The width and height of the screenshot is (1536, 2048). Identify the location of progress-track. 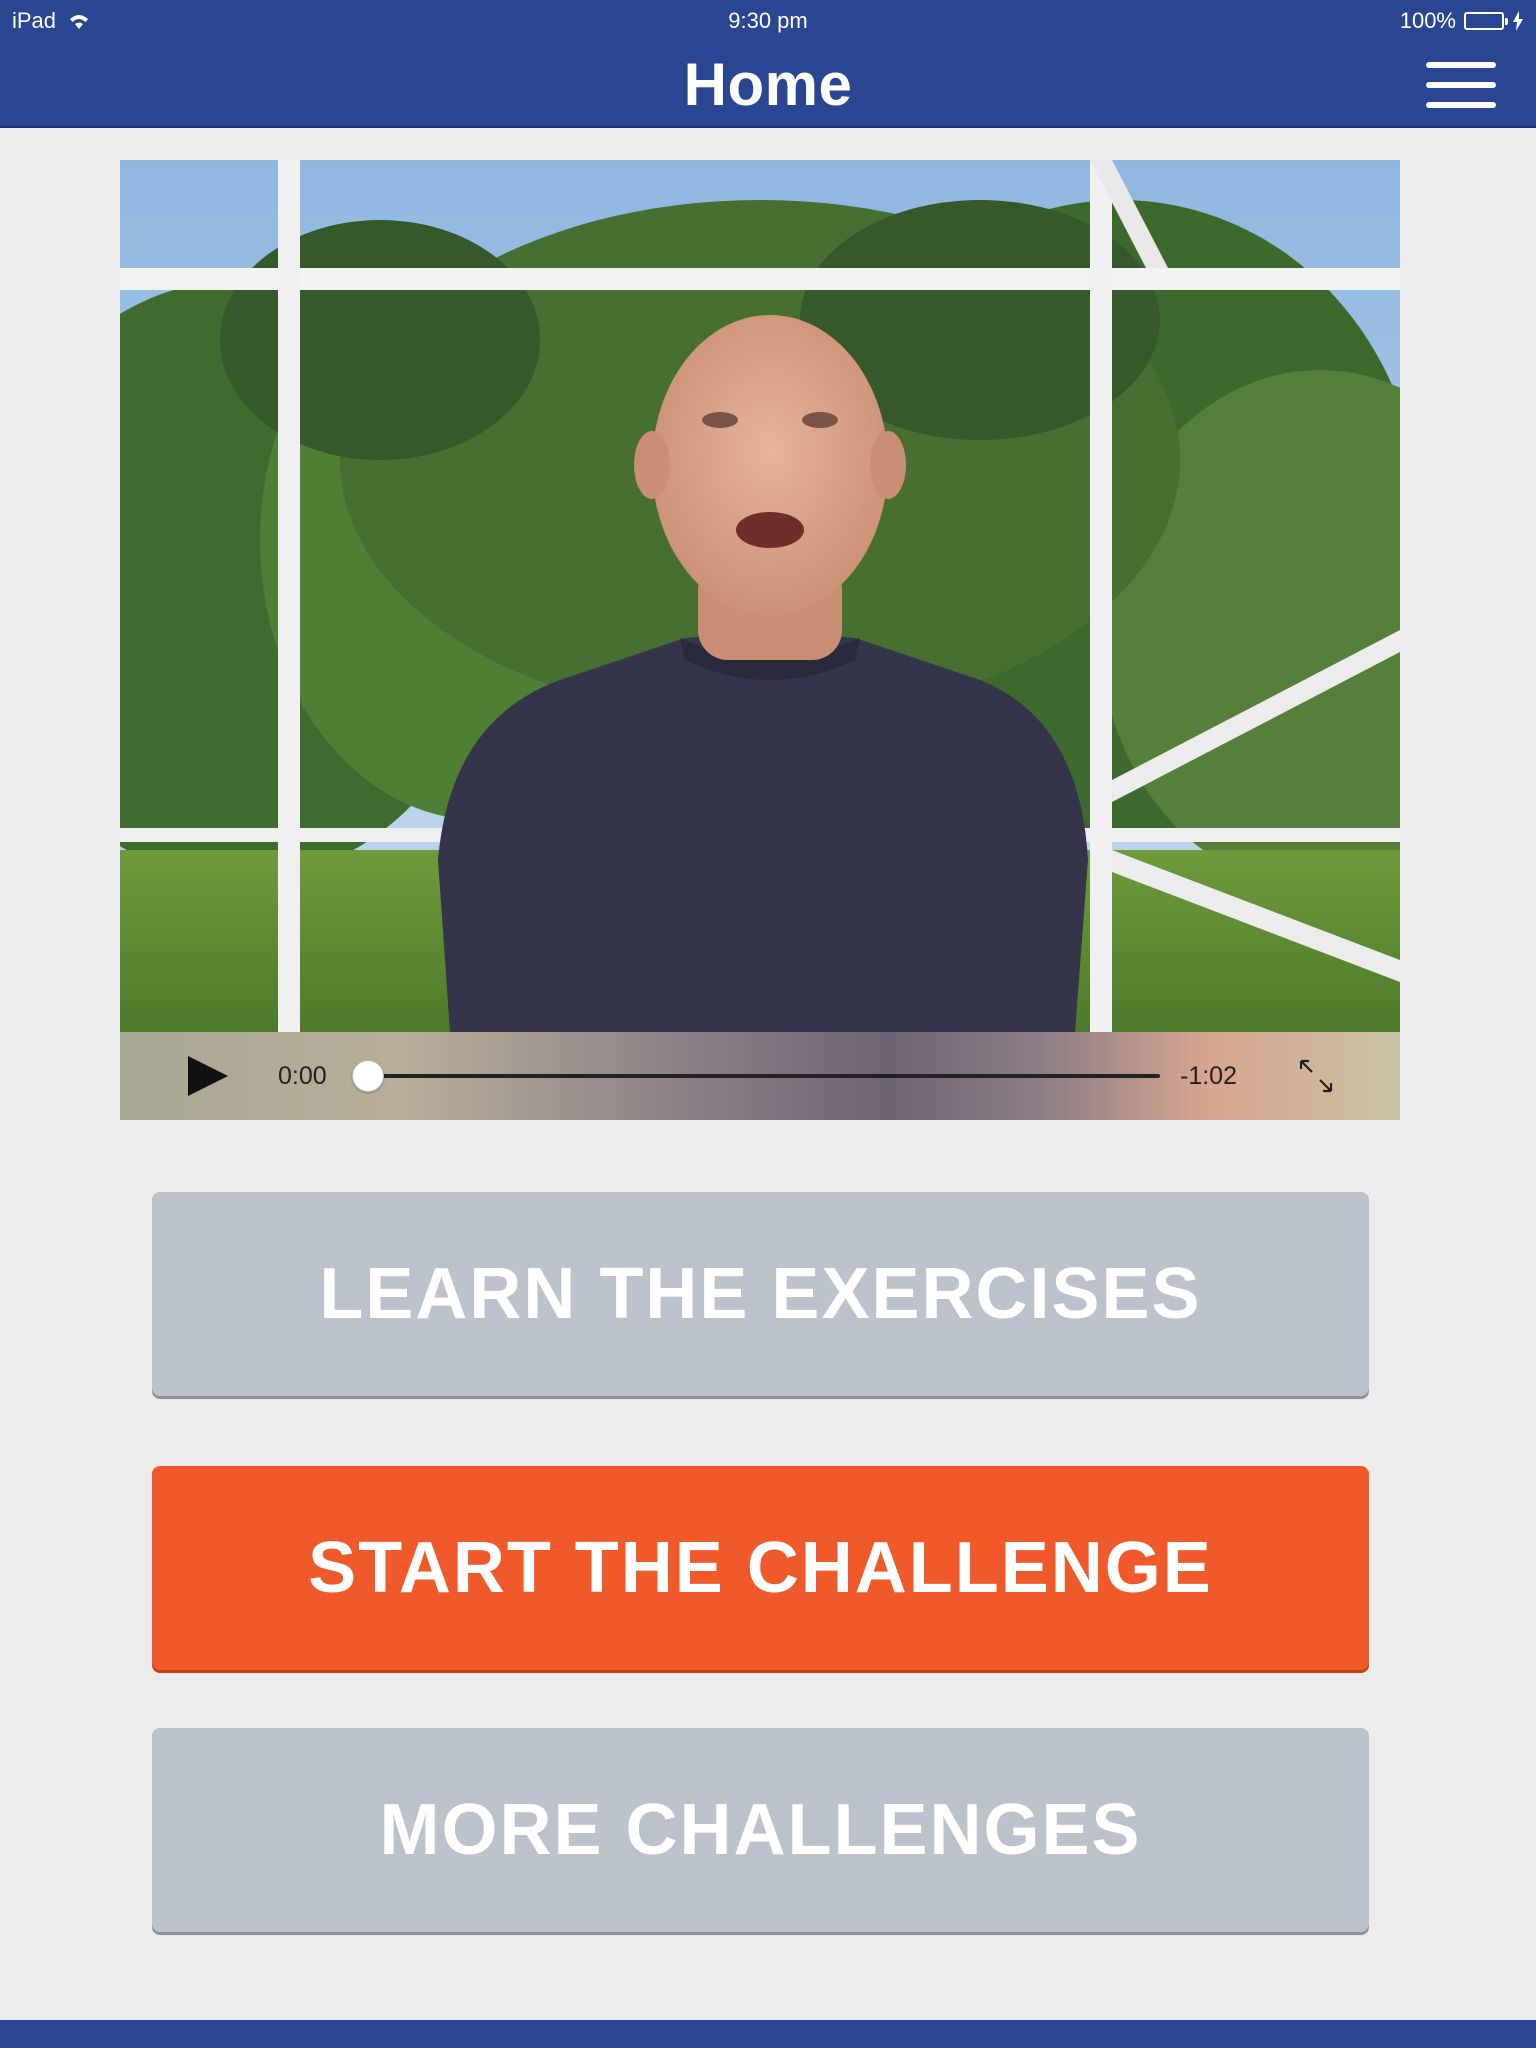
(764, 1076).